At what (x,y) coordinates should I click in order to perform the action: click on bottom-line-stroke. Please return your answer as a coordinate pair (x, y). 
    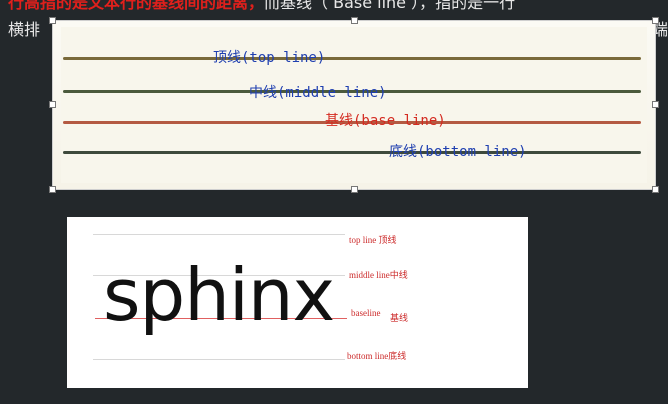
    Looking at the image, I should click on (352, 152).